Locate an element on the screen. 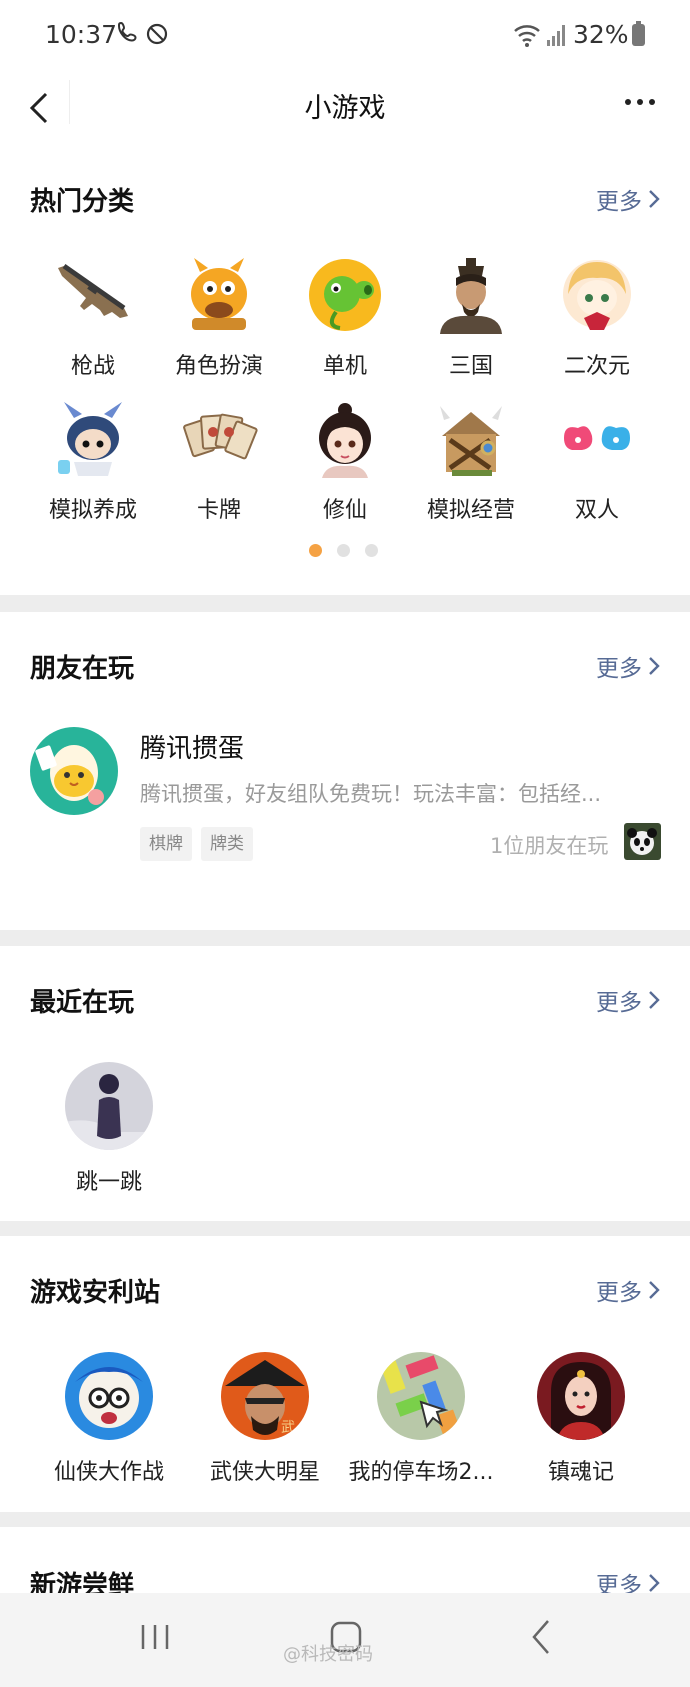 This screenshot has height=1687, width=690. nav-bar: 小游戏 is located at coordinates (345, 111).